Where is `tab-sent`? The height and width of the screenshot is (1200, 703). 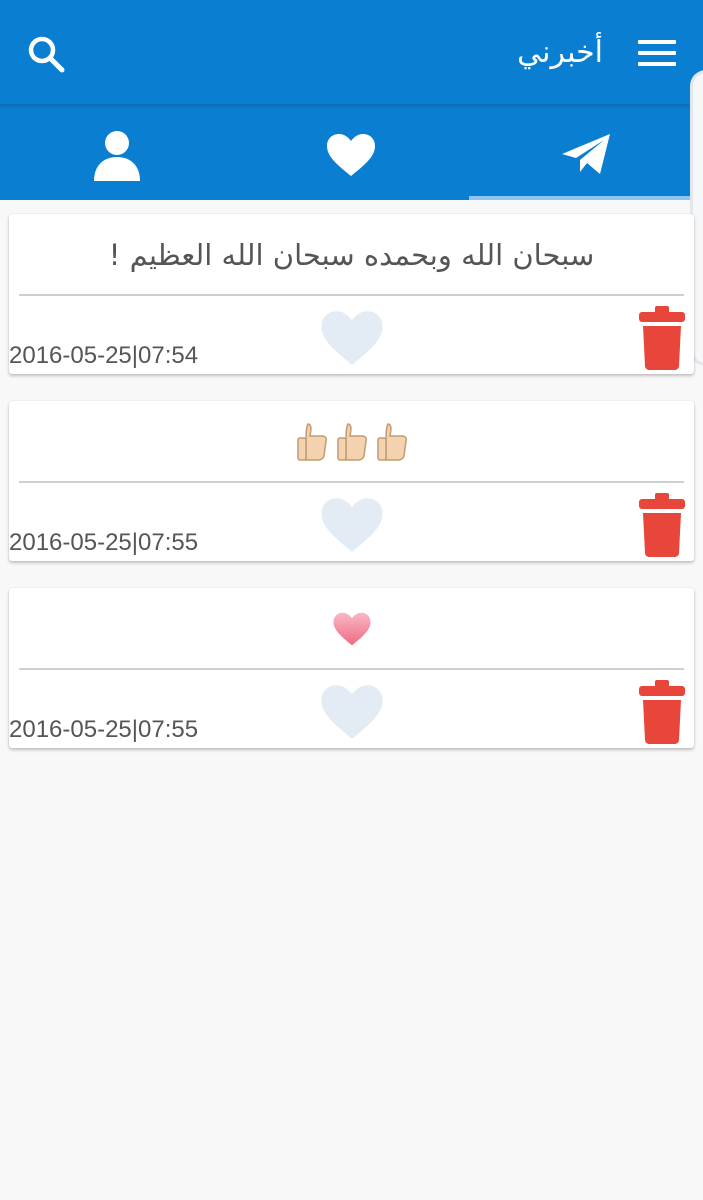 tab-sent is located at coordinates (586, 155).